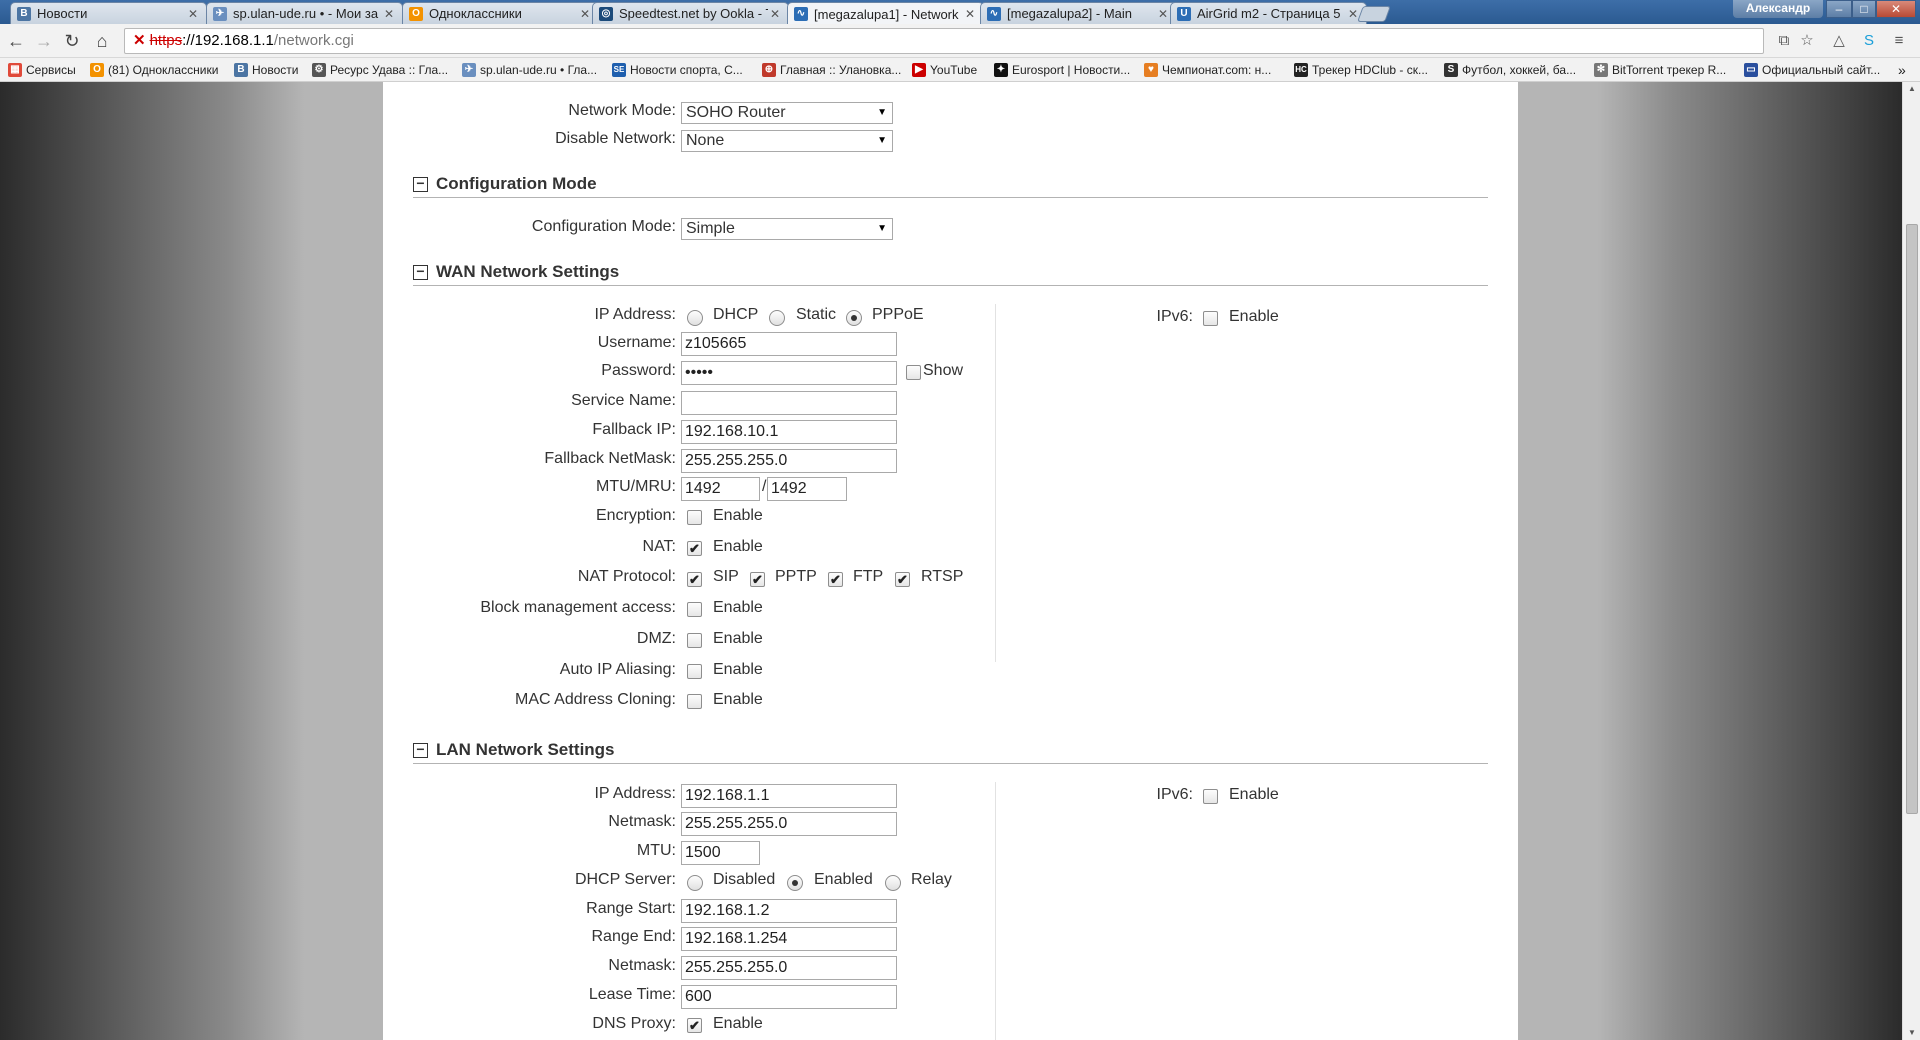 This screenshot has width=1920, height=1040. Describe the element at coordinates (944, 70) in the screenshot. I see `bookmark-youtube: ▶ YouTube` at that location.